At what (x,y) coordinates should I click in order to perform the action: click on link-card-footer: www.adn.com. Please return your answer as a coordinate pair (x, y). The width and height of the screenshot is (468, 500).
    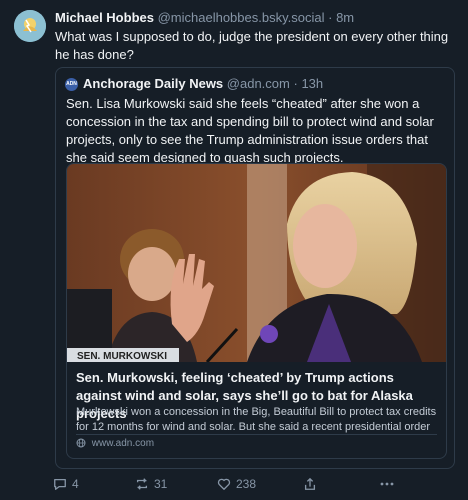
    Looking at the image, I should click on (115, 445).